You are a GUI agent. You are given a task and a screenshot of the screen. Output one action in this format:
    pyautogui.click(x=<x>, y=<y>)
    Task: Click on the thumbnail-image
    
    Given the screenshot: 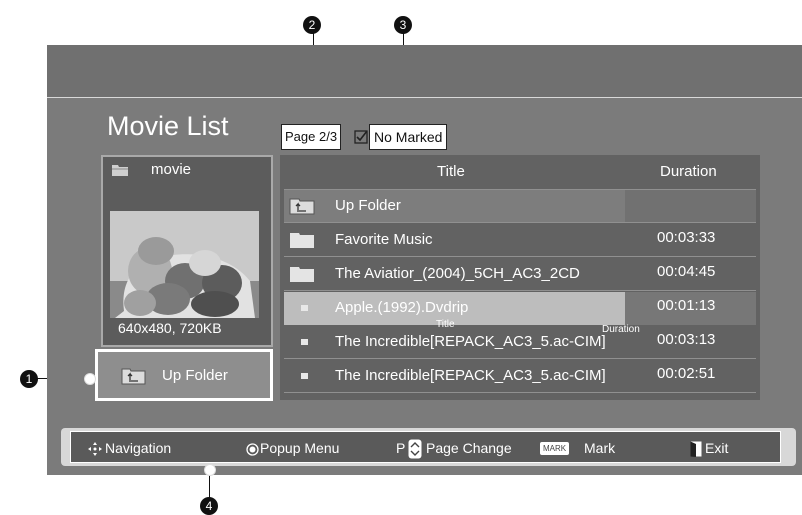 What is the action you would take?
    pyautogui.click(x=184, y=264)
    